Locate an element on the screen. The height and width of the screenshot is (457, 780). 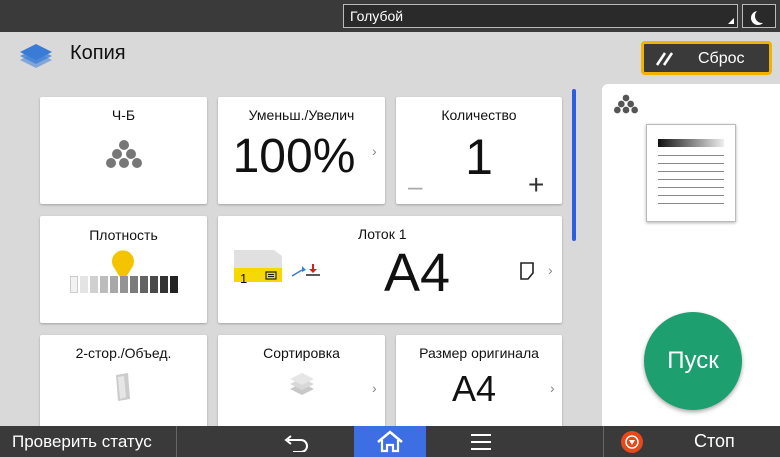
sort-tile: Сортировка › is located at coordinates (301, 385).